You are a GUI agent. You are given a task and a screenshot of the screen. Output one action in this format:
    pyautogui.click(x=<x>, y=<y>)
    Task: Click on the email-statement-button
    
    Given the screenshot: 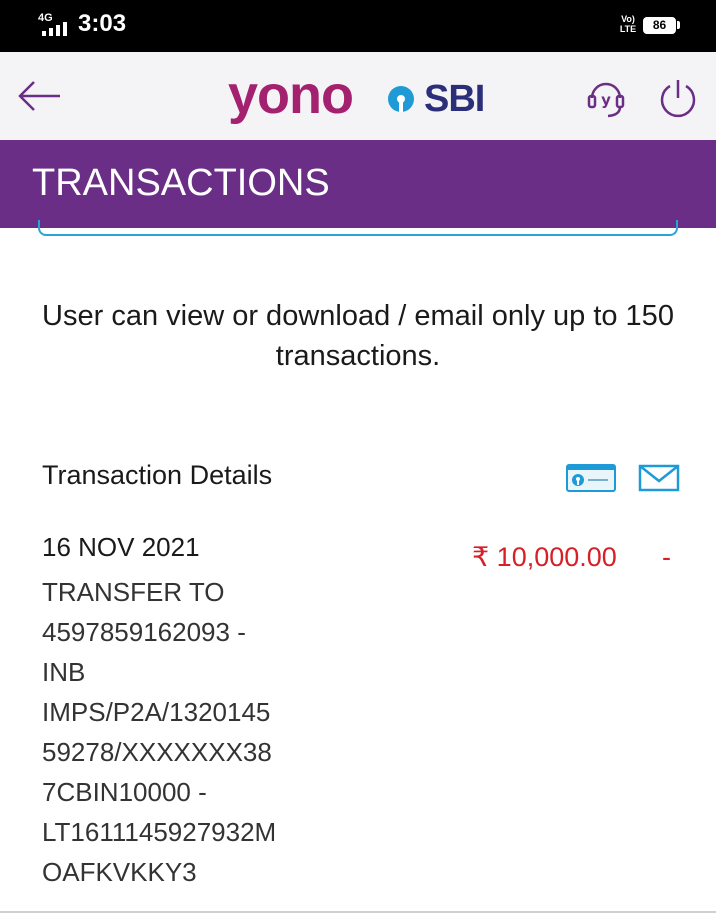 What is the action you would take?
    pyautogui.click(x=659, y=478)
    